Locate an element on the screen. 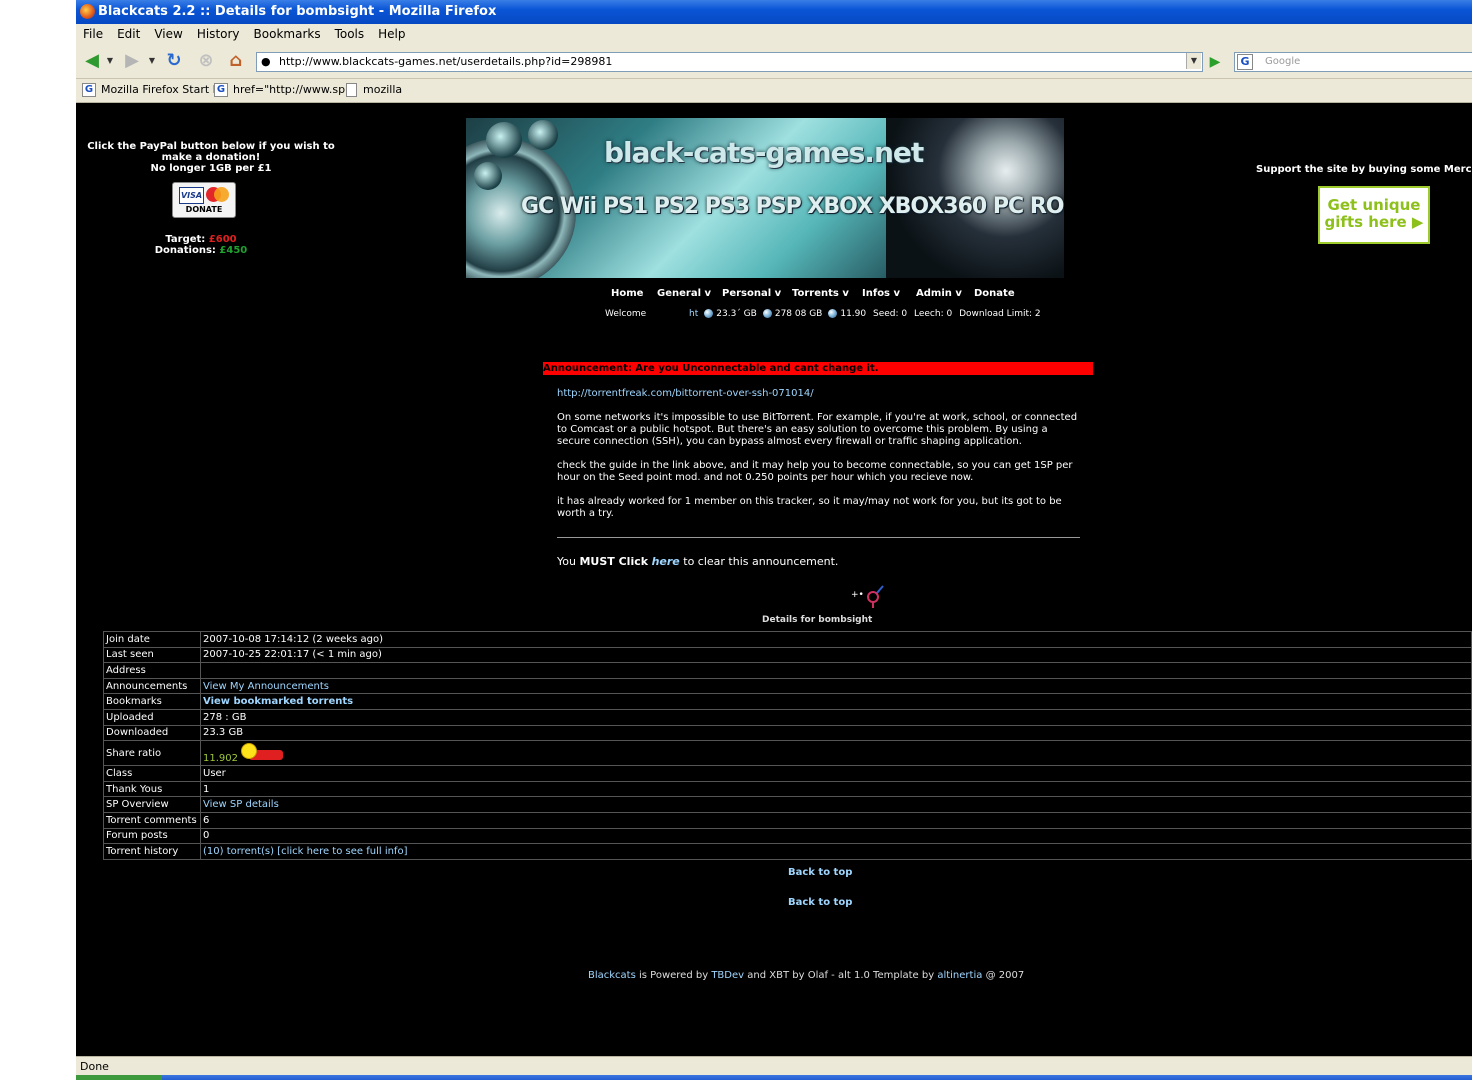 This screenshot has width=1472, height=1080. banner-site-name: black-cats-games.net is located at coordinates (764, 152).